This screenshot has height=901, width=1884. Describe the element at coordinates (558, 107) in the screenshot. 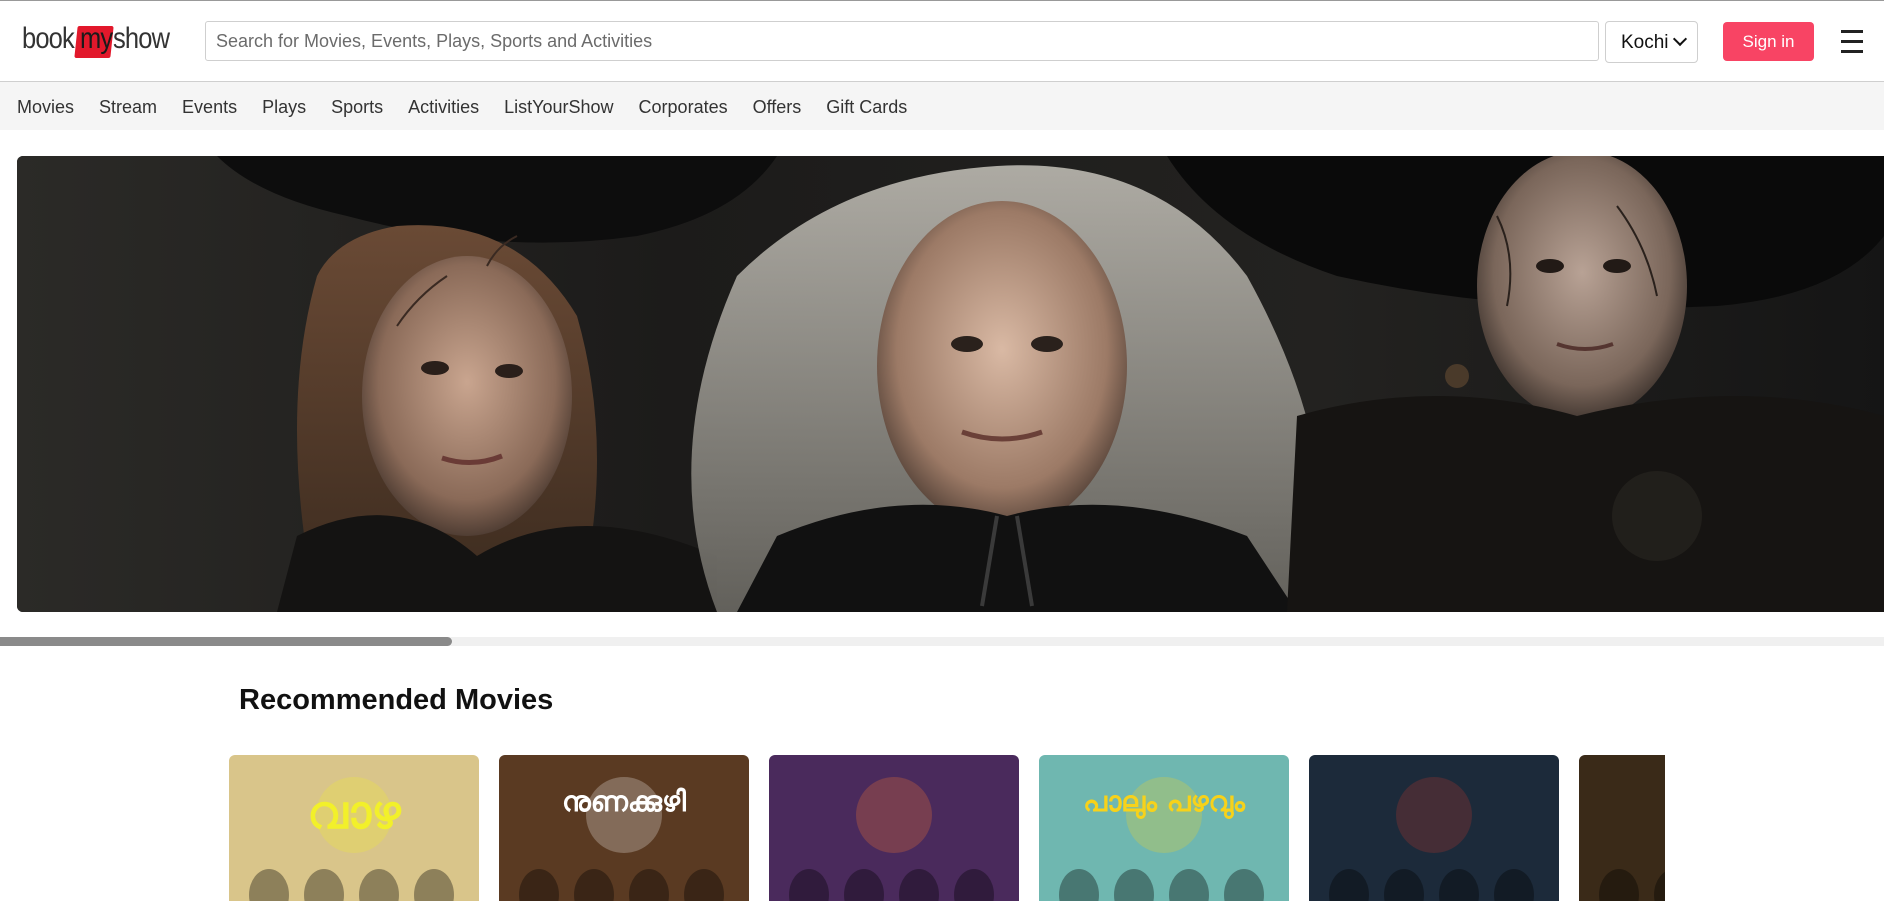

I see `nav-item-listyourshow: ListYourShow` at that location.